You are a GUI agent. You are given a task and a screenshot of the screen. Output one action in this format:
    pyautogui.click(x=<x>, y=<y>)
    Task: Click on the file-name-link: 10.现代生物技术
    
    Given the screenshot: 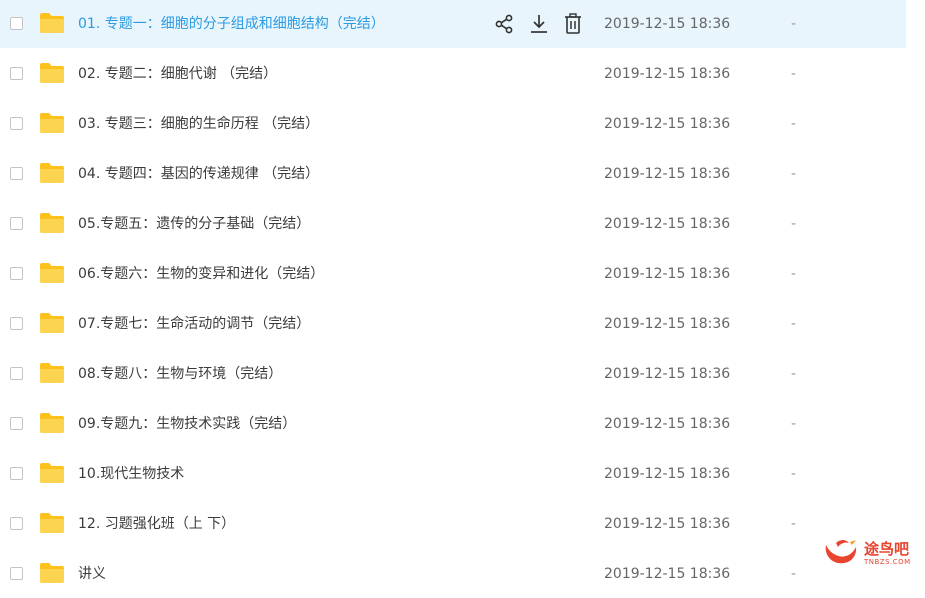 What is the action you would take?
    pyautogui.click(x=131, y=474)
    